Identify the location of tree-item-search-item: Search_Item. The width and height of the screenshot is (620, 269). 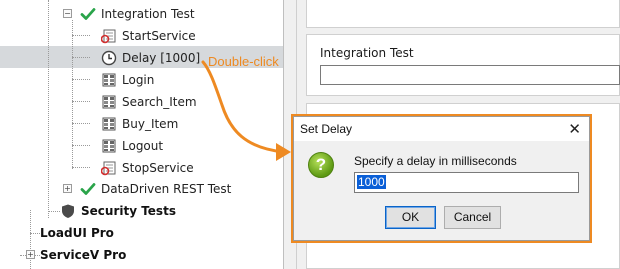
(149, 102).